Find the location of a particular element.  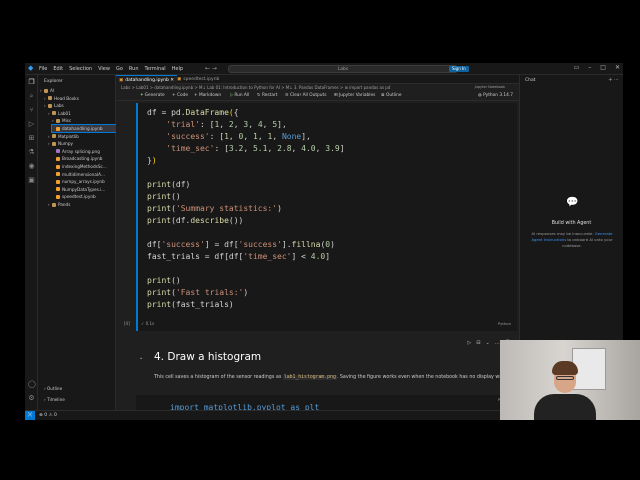

code-cell-2: import matplotlib.pyplot as plt Python is located at coordinates (326, 403).